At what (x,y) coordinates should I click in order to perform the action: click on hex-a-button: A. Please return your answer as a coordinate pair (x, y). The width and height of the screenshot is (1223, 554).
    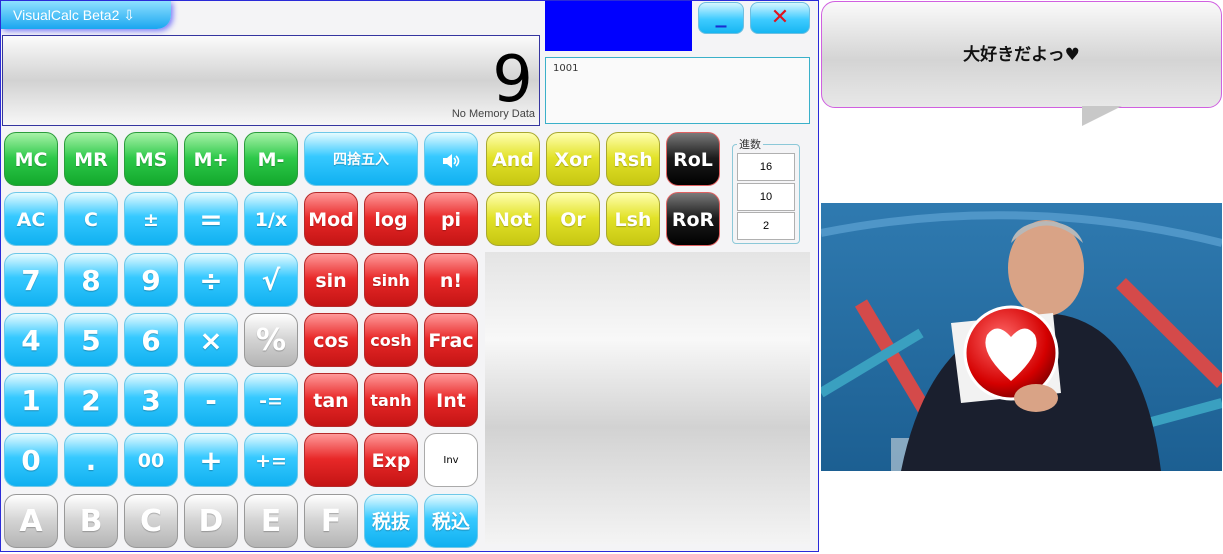
    Looking at the image, I should click on (31, 521).